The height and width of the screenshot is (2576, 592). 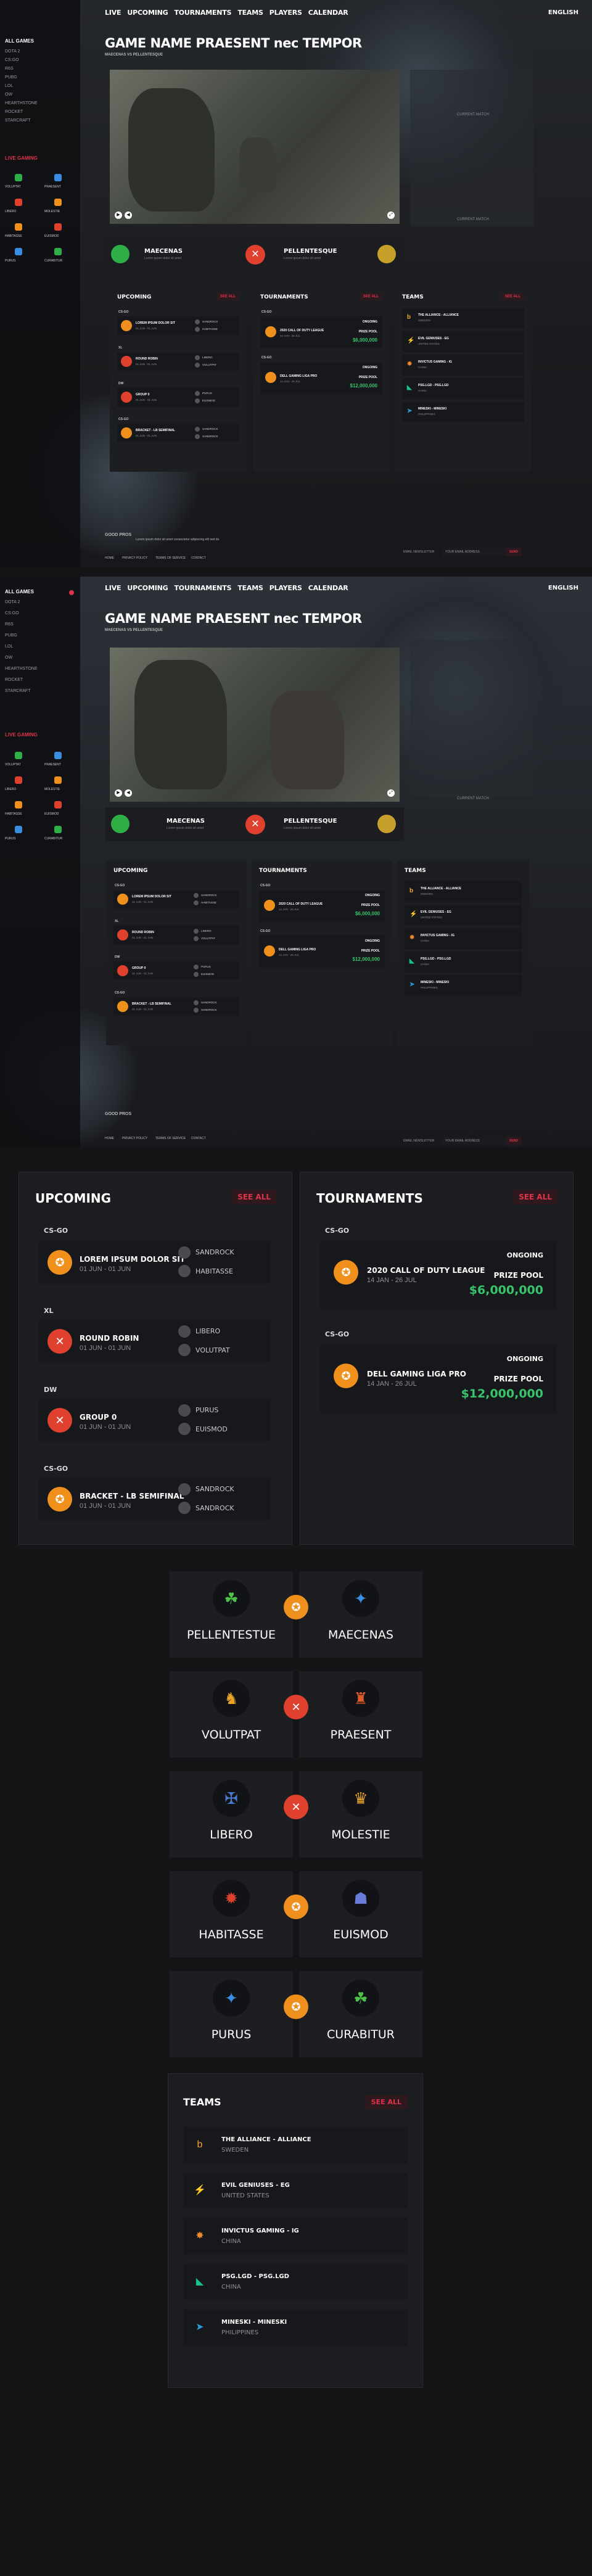 What do you see at coordinates (9, 86) in the screenshot?
I see `sidebar-item: LOL` at bounding box center [9, 86].